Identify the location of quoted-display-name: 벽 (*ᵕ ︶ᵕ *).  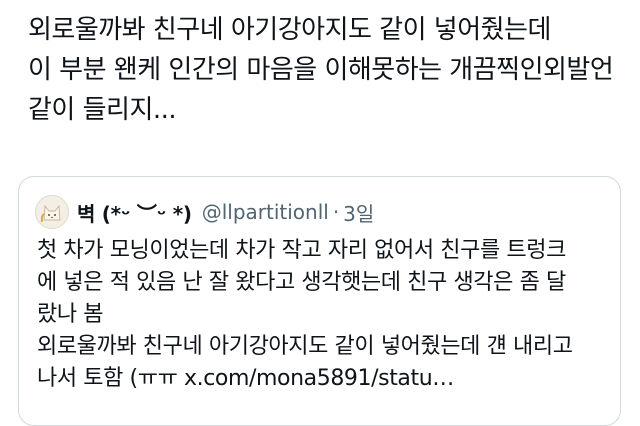
(134, 212).